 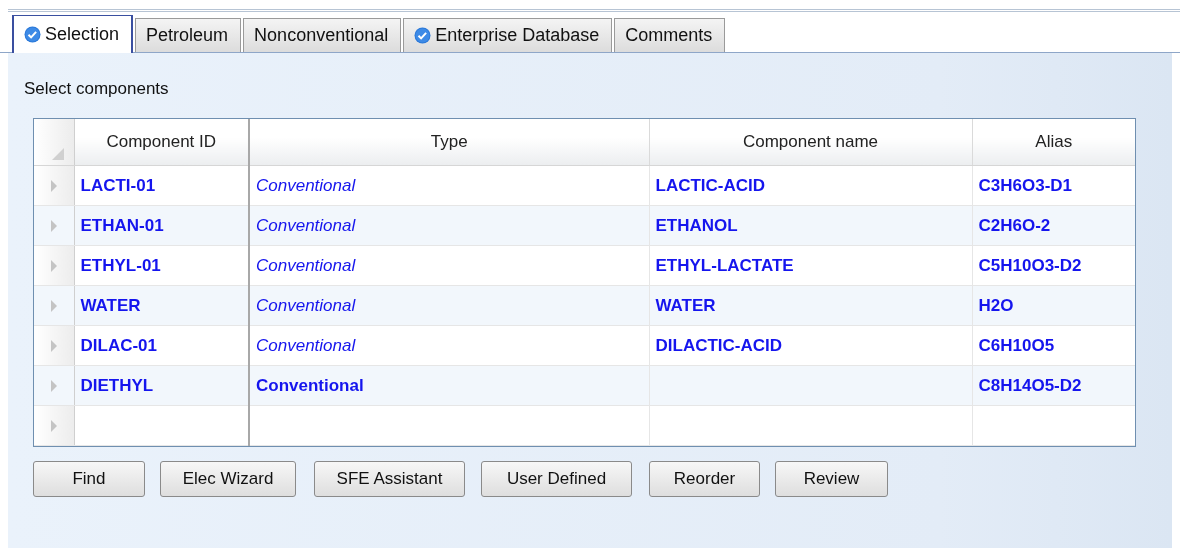 What do you see at coordinates (1053, 142) in the screenshot?
I see `column-header: Alias` at bounding box center [1053, 142].